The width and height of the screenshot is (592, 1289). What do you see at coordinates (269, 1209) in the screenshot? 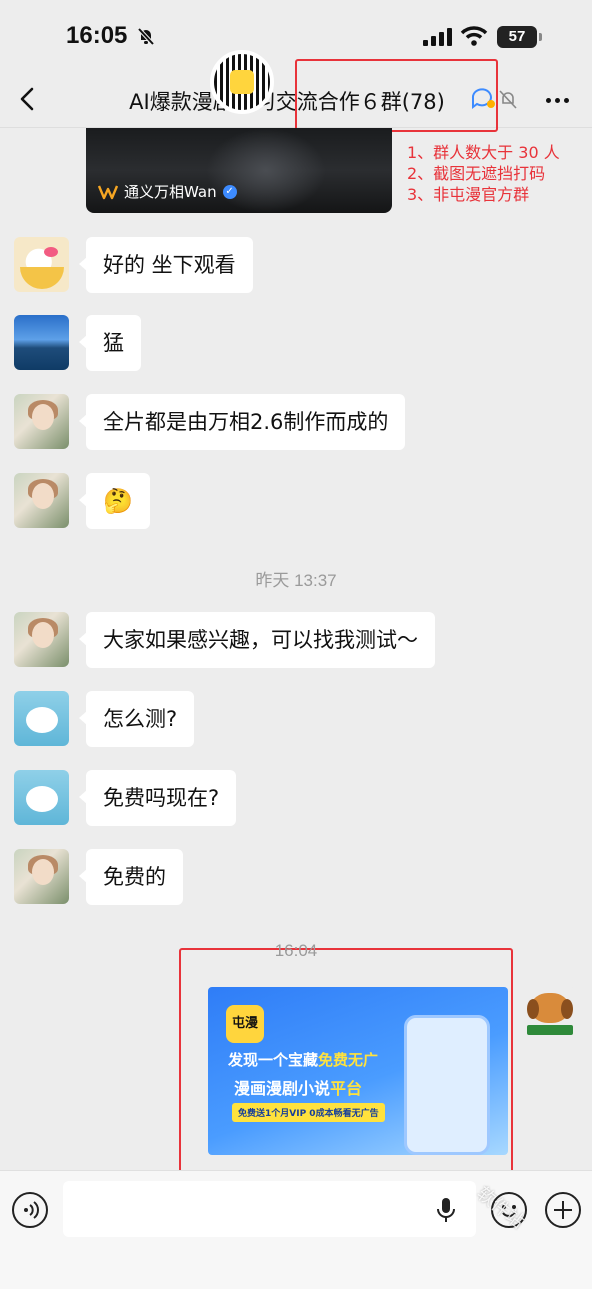
I see `message-input` at bounding box center [269, 1209].